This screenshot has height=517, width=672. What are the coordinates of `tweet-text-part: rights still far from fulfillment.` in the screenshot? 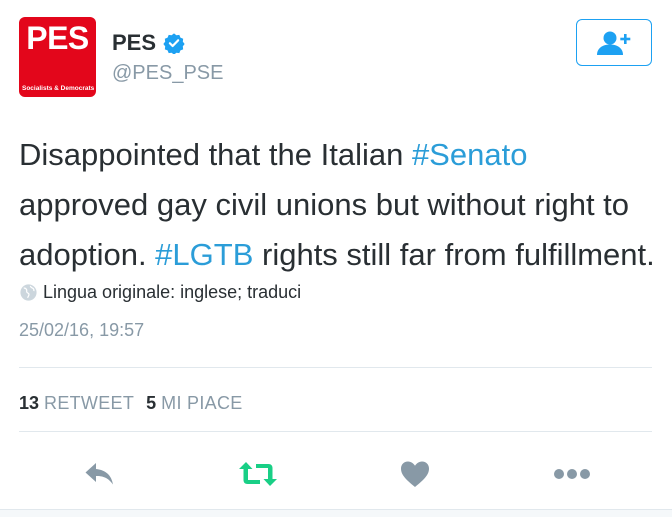 It's located at (454, 254).